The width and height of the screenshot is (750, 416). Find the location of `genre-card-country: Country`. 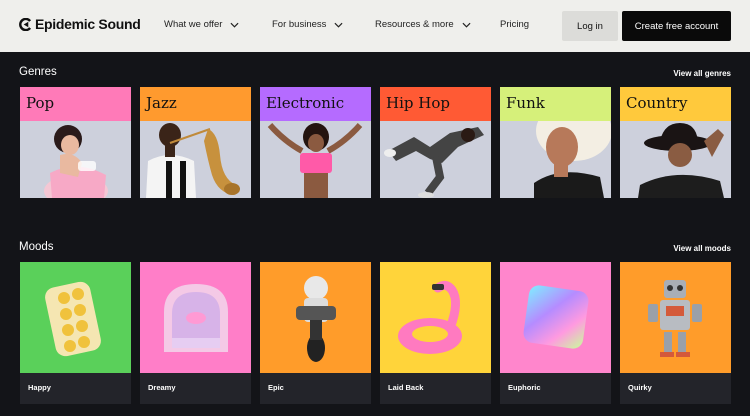

genre-card-country: Country is located at coordinates (675, 142).